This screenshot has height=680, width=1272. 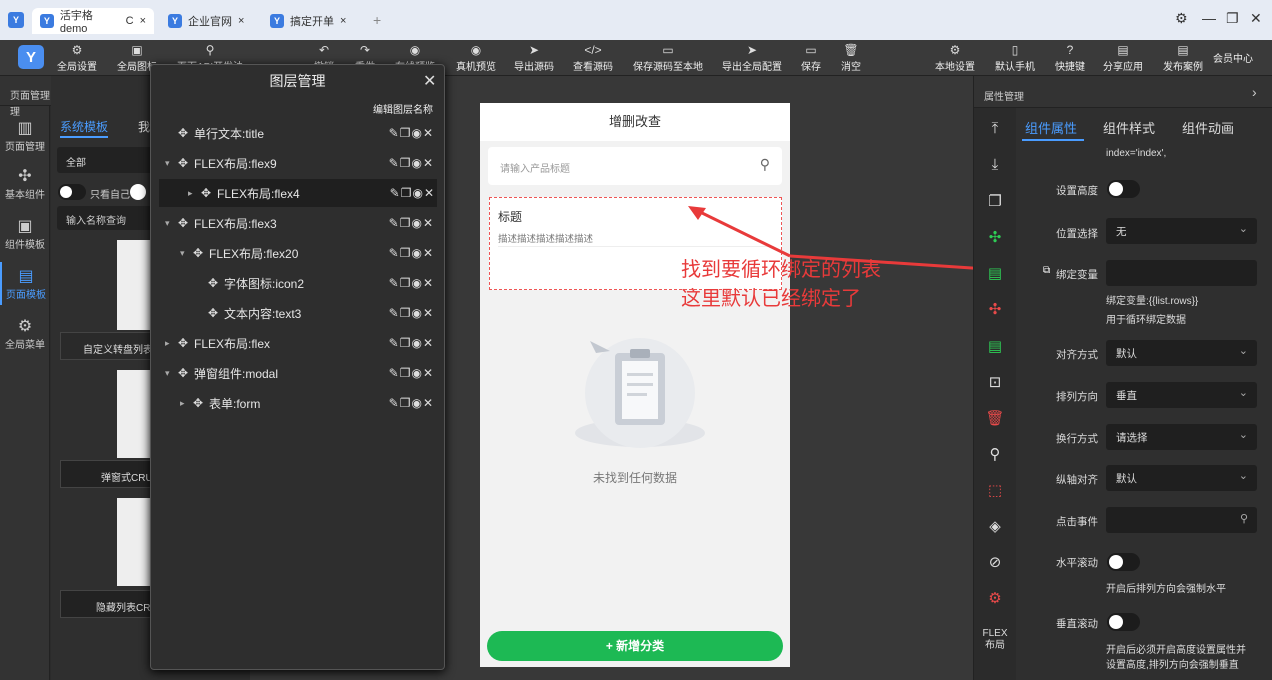 I want to click on settings-icon: ⚙, so click(x=1181, y=18).